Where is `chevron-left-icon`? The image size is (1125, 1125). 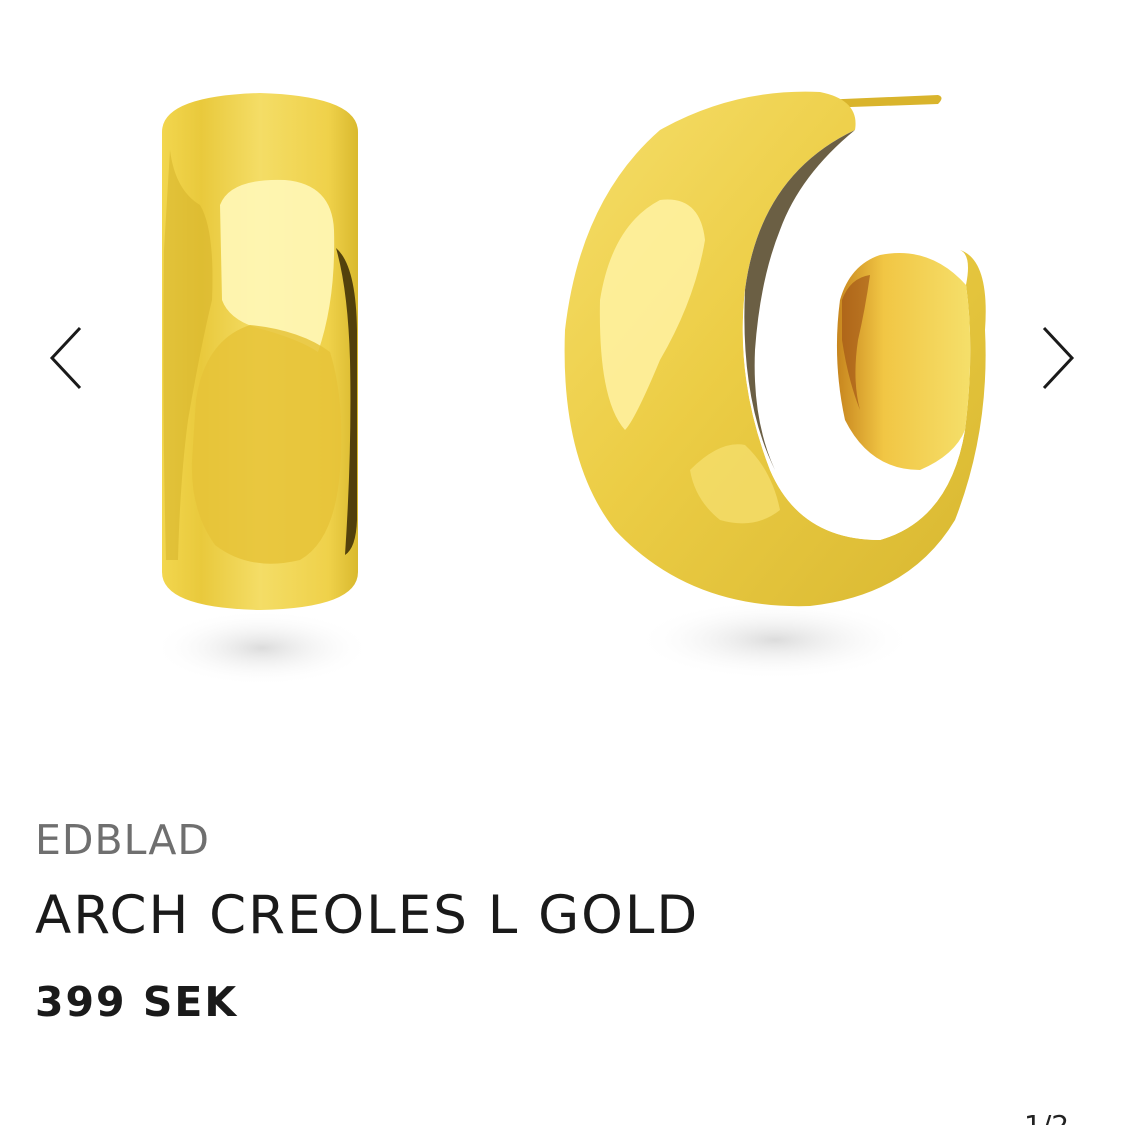
chevron-left-icon is located at coordinates (65, 358).